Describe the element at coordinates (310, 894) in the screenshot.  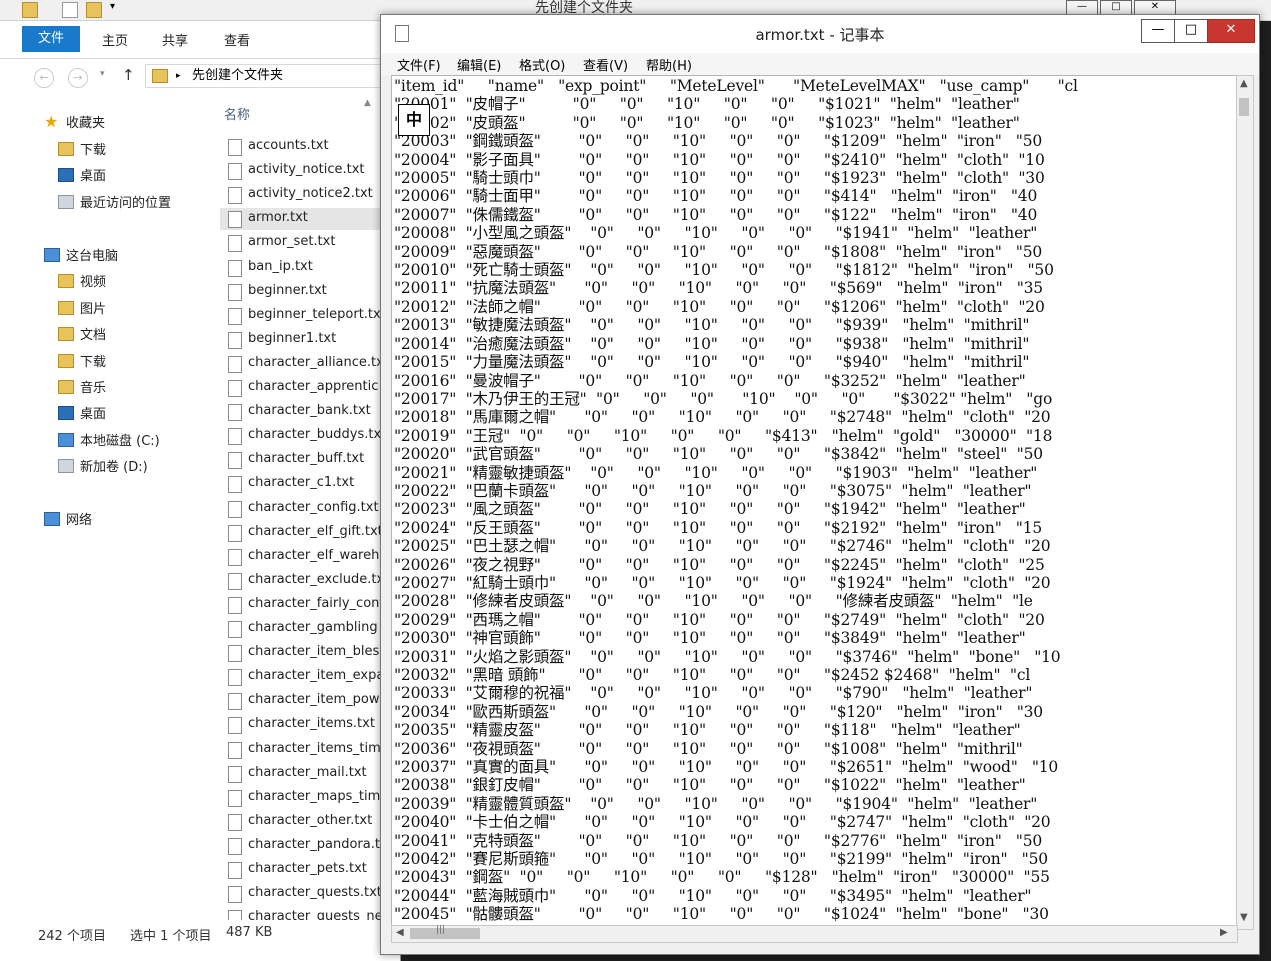
I see `file-item: character_quests.txt` at that location.